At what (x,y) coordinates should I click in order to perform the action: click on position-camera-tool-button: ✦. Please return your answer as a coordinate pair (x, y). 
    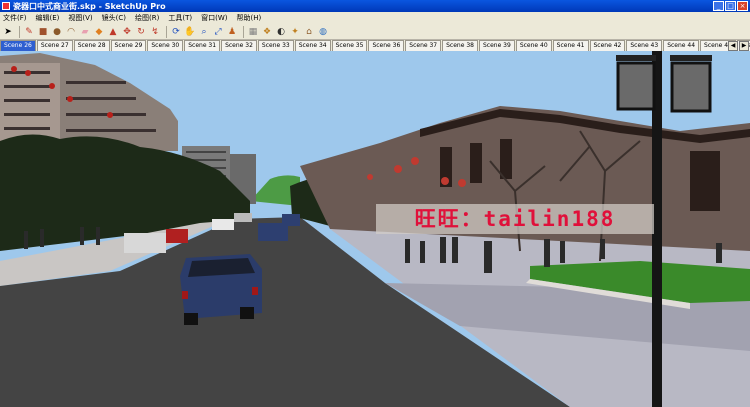
    Looking at the image, I should click on (295, 32).